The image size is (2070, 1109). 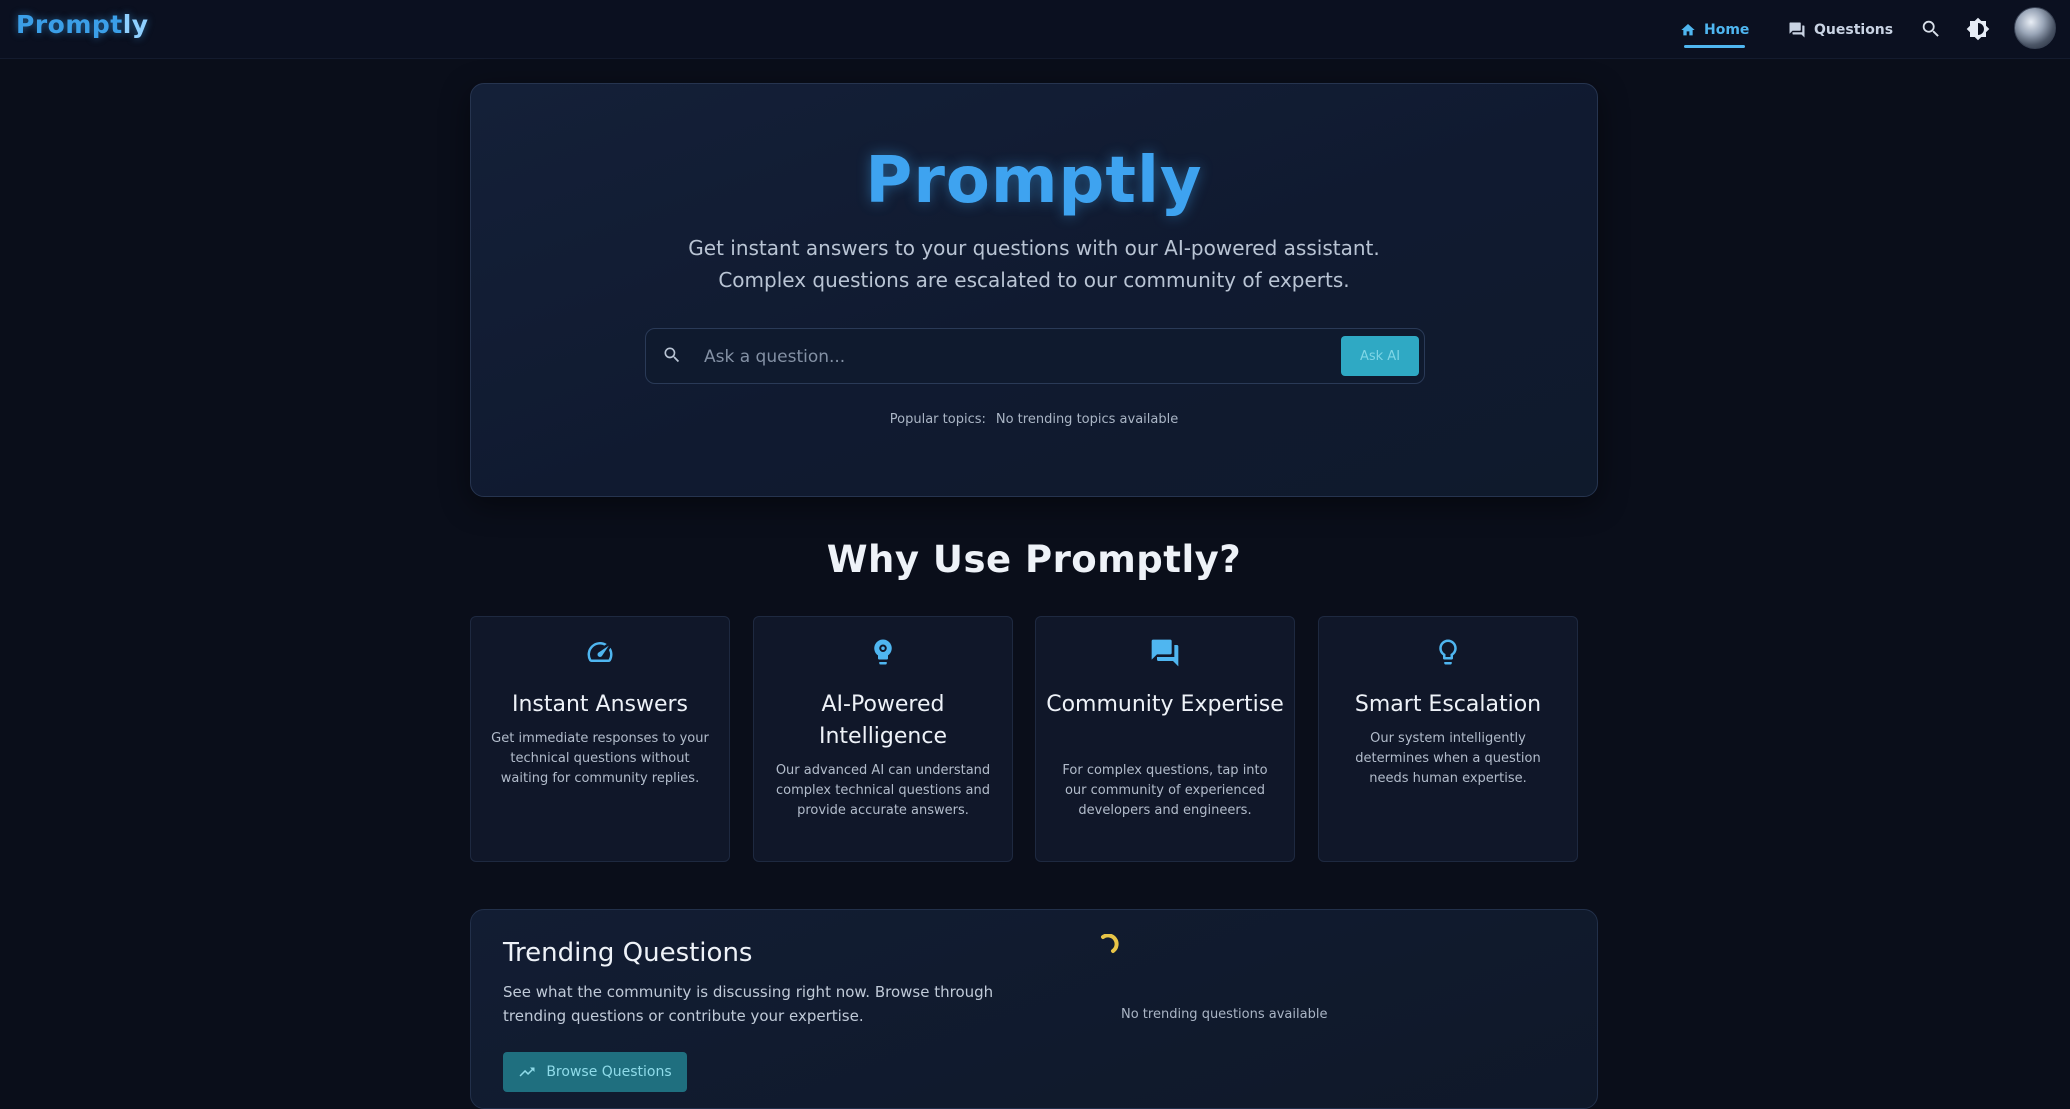 I want to click on hero-title: Promptly, so click(x=1034, y=181).